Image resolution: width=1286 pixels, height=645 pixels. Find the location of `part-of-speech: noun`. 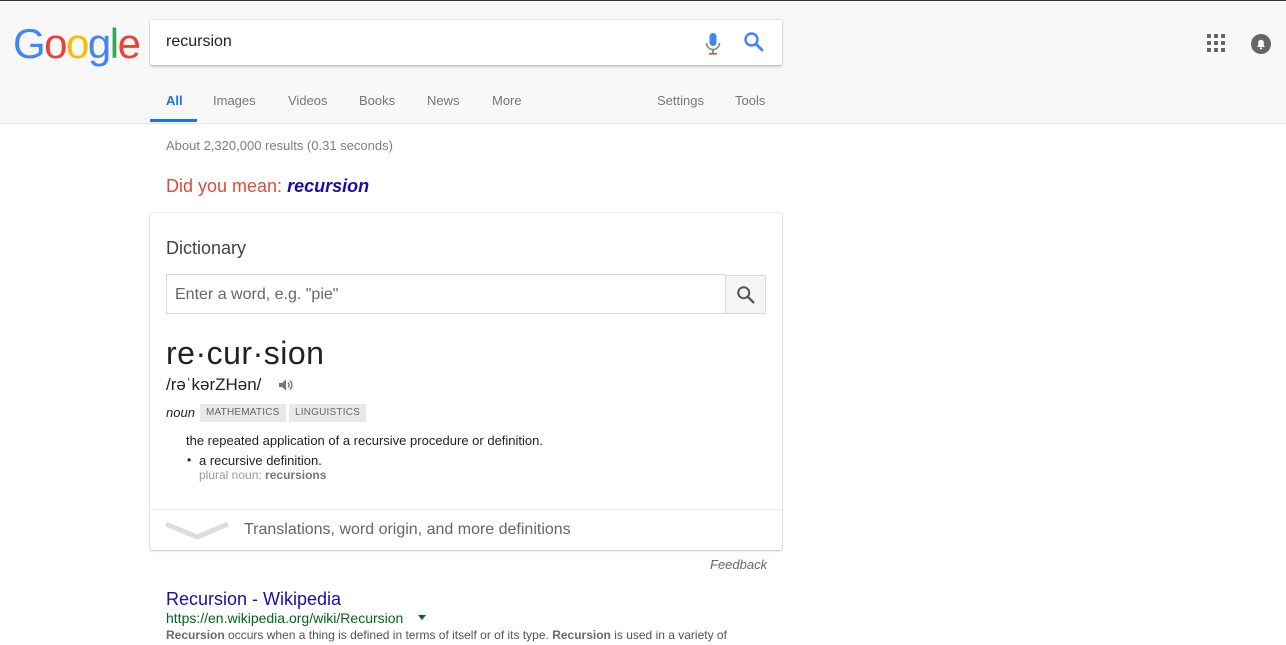

part-of-speech: noun is located at coordinates (180, 412).